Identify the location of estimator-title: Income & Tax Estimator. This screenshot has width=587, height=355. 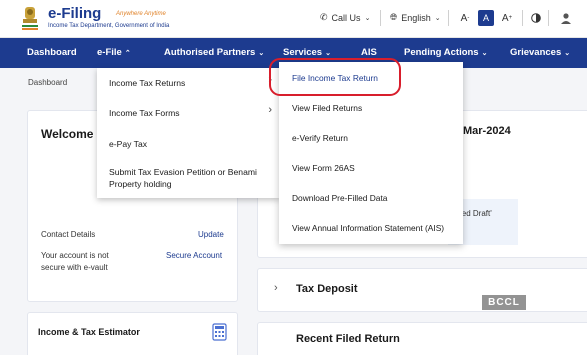
(89, 332).